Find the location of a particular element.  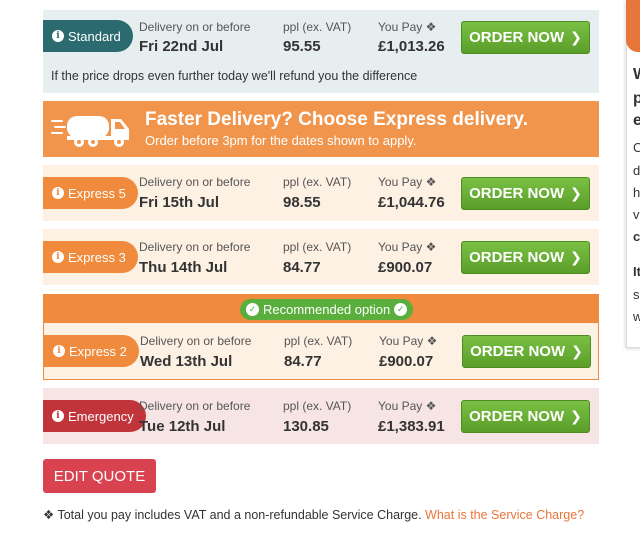

express3-tag: i Express 3 is located at coordinates (90, 257).